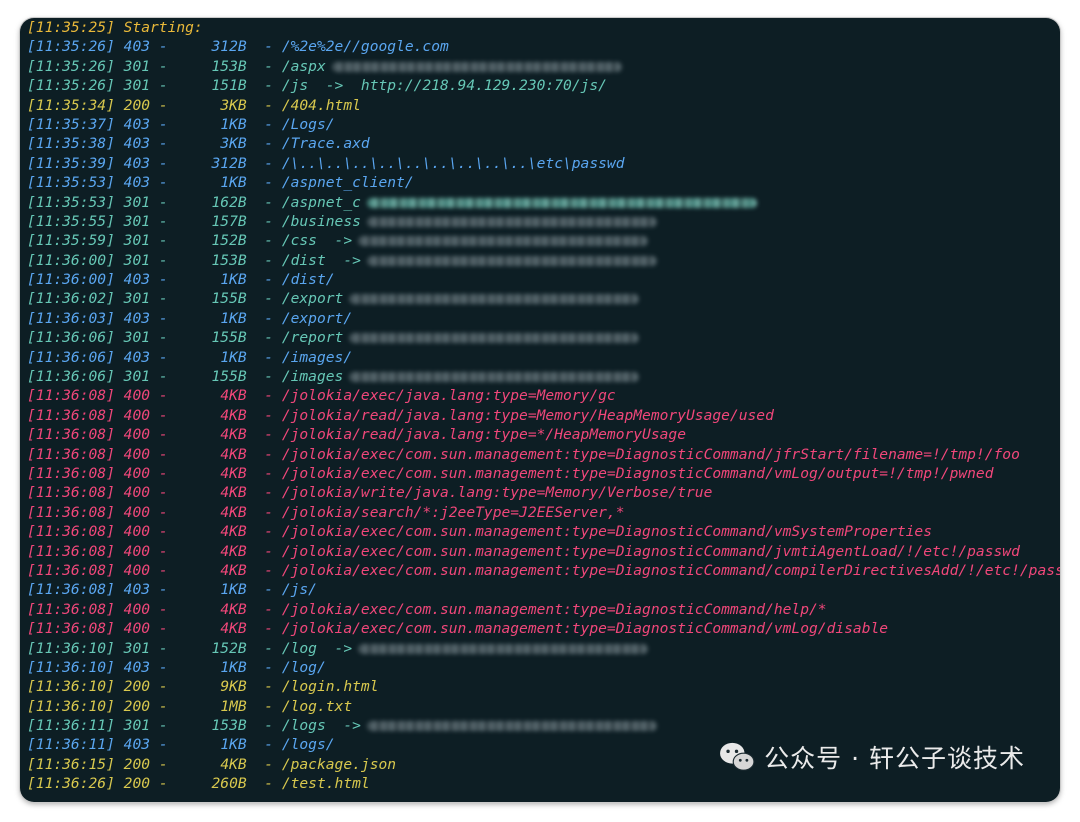  What do you see at coordinates (308, 280) in the screenshot?
I see `log-path: /dist/` at bounding box center [308, 280].